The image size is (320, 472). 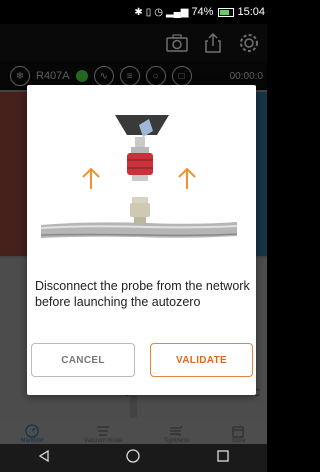 What do you see at coordinates (251, 12) in the screenshot?
I see `clock: 15:04` at bounding box center [251, 12].